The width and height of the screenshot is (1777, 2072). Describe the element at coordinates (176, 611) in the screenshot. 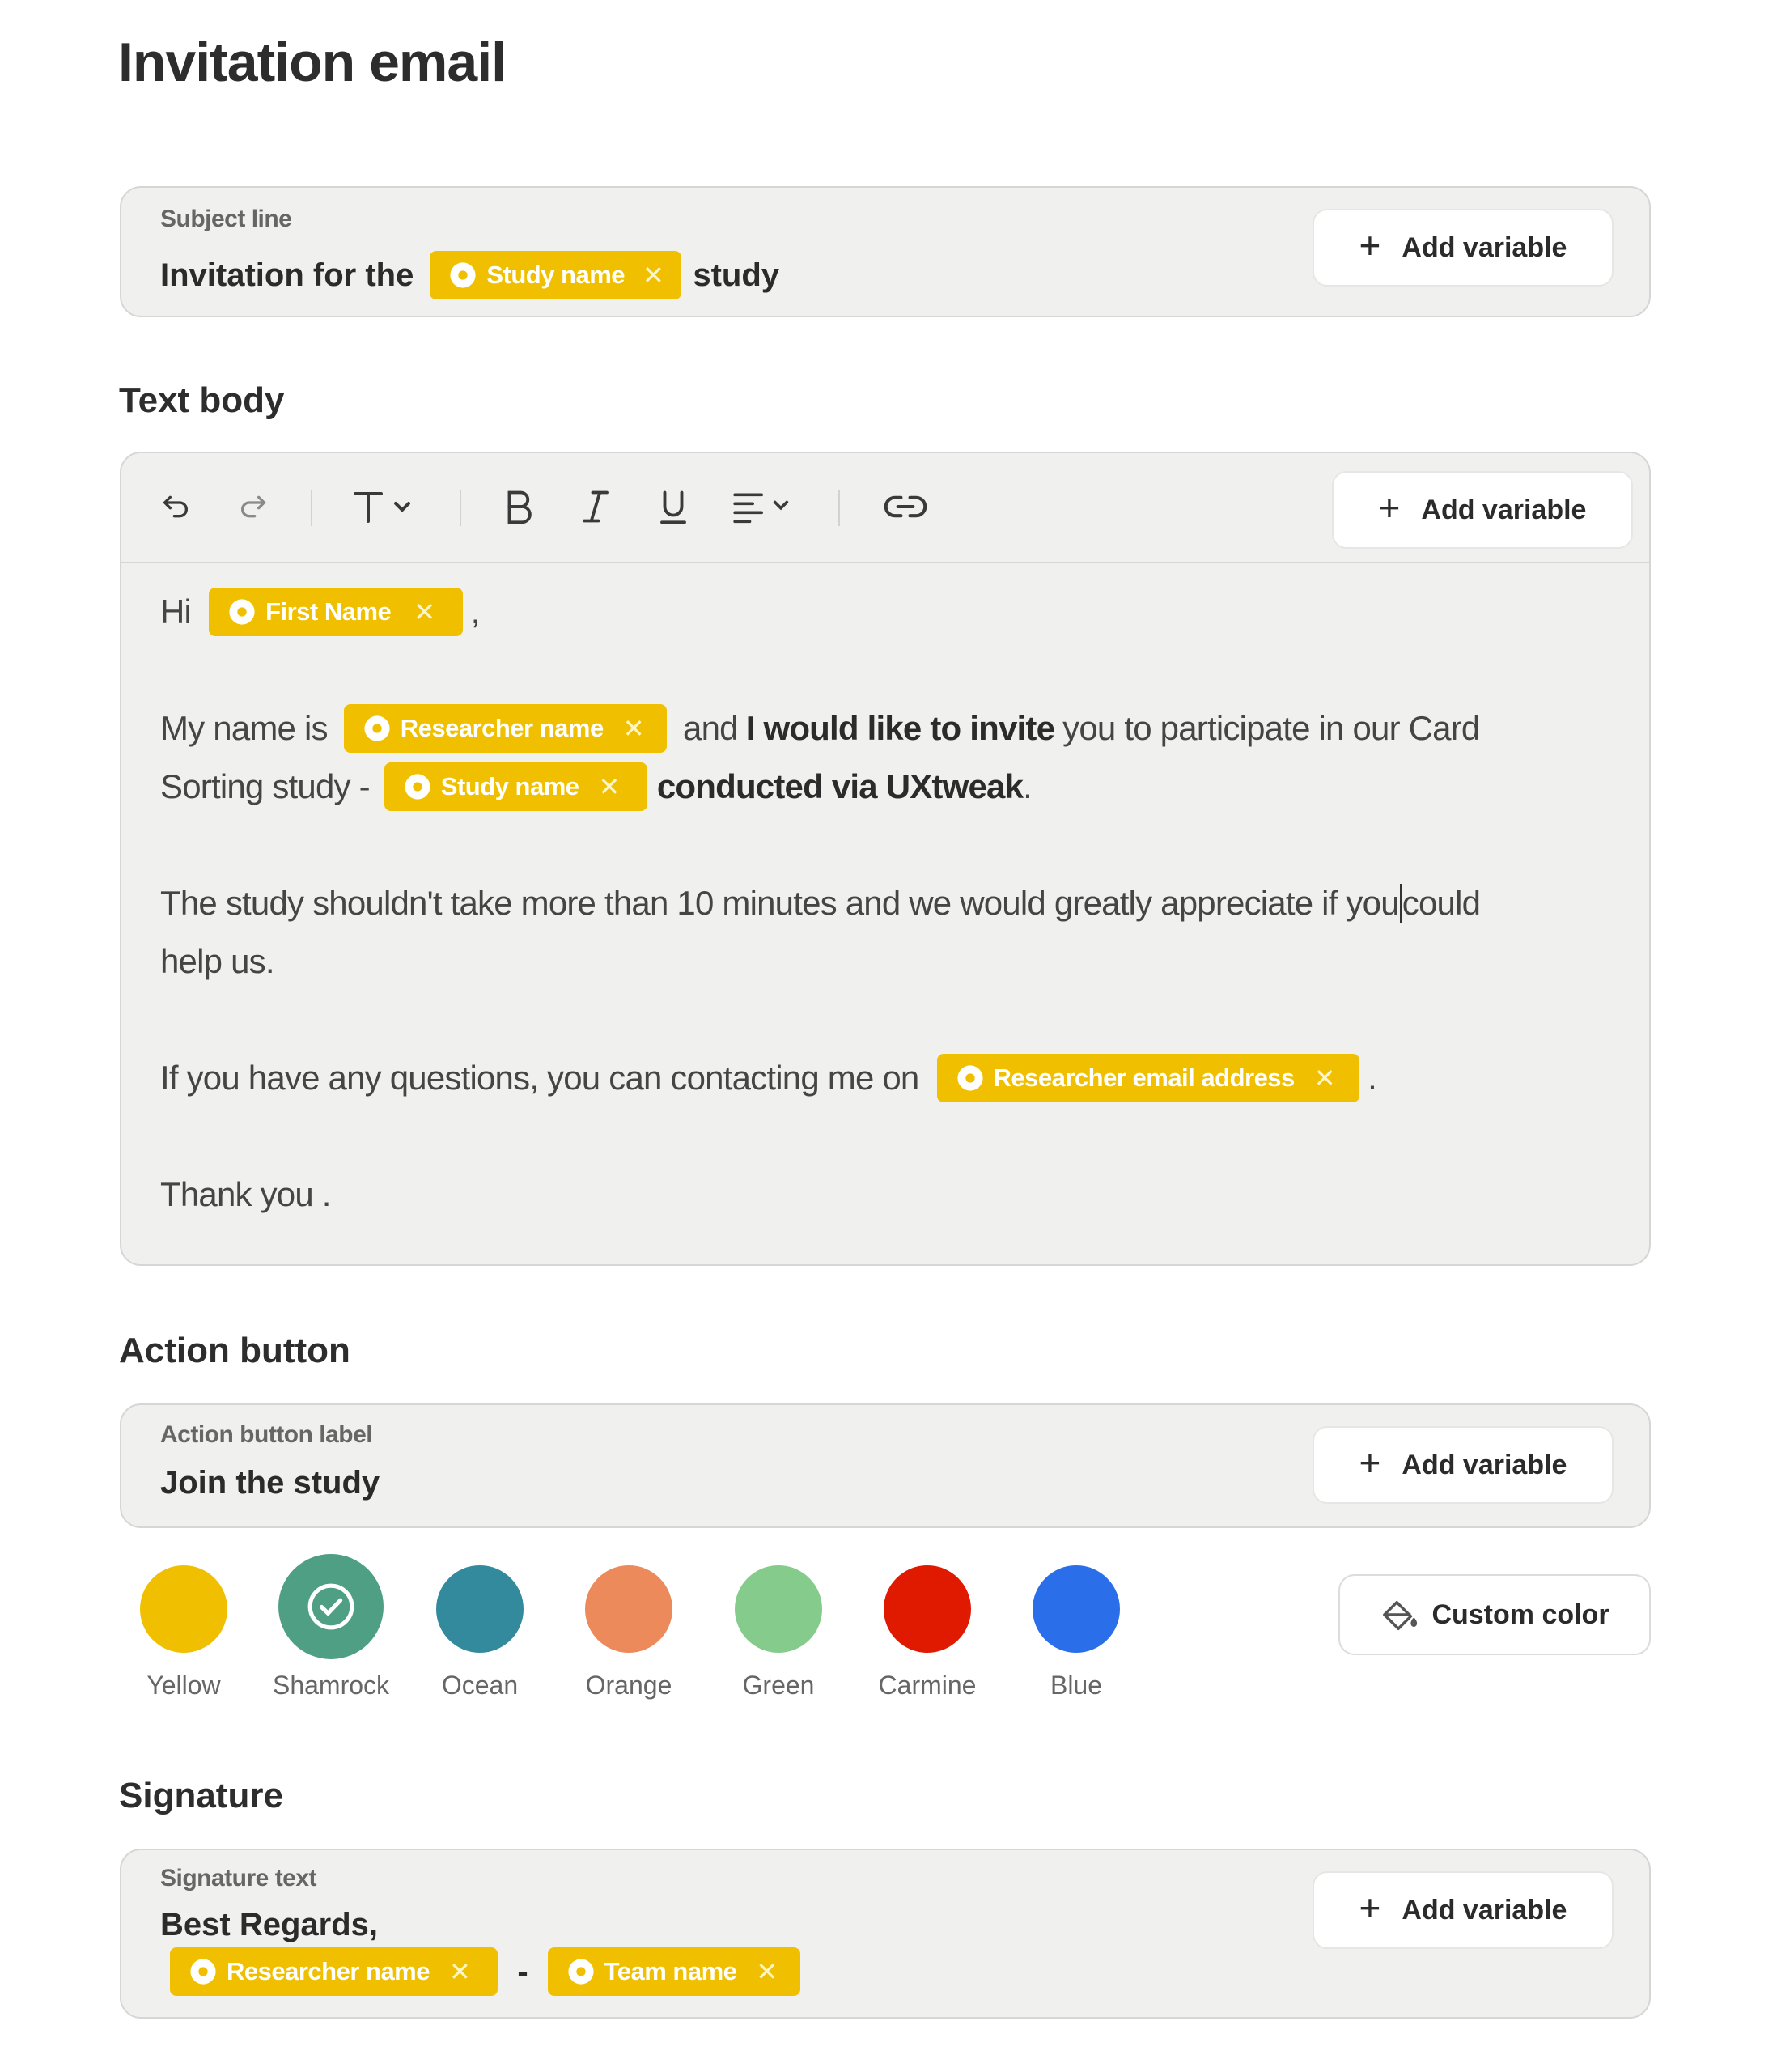

I see `greeting-text: Hi` at that location.